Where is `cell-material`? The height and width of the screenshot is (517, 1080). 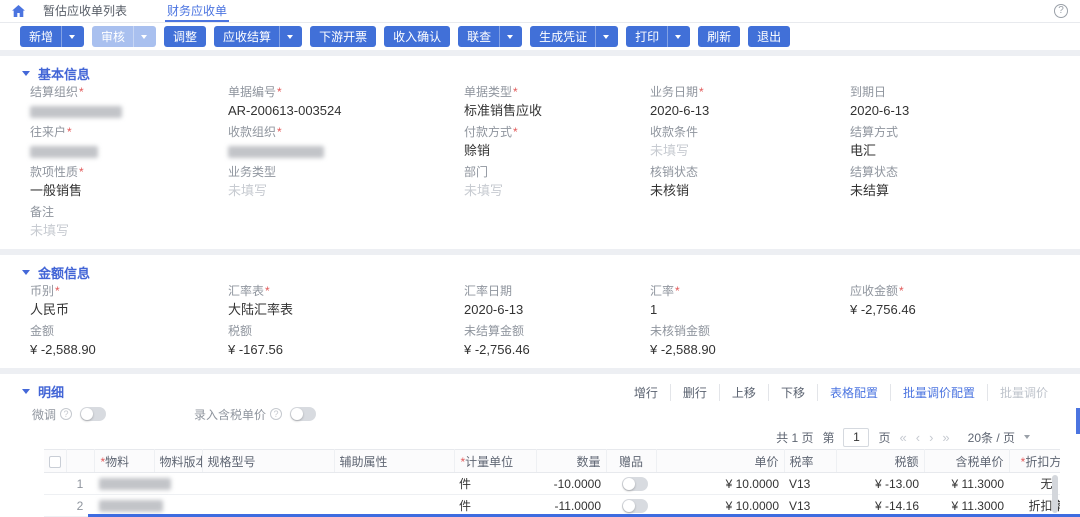
cell-material is located at coordinates (132, 483).